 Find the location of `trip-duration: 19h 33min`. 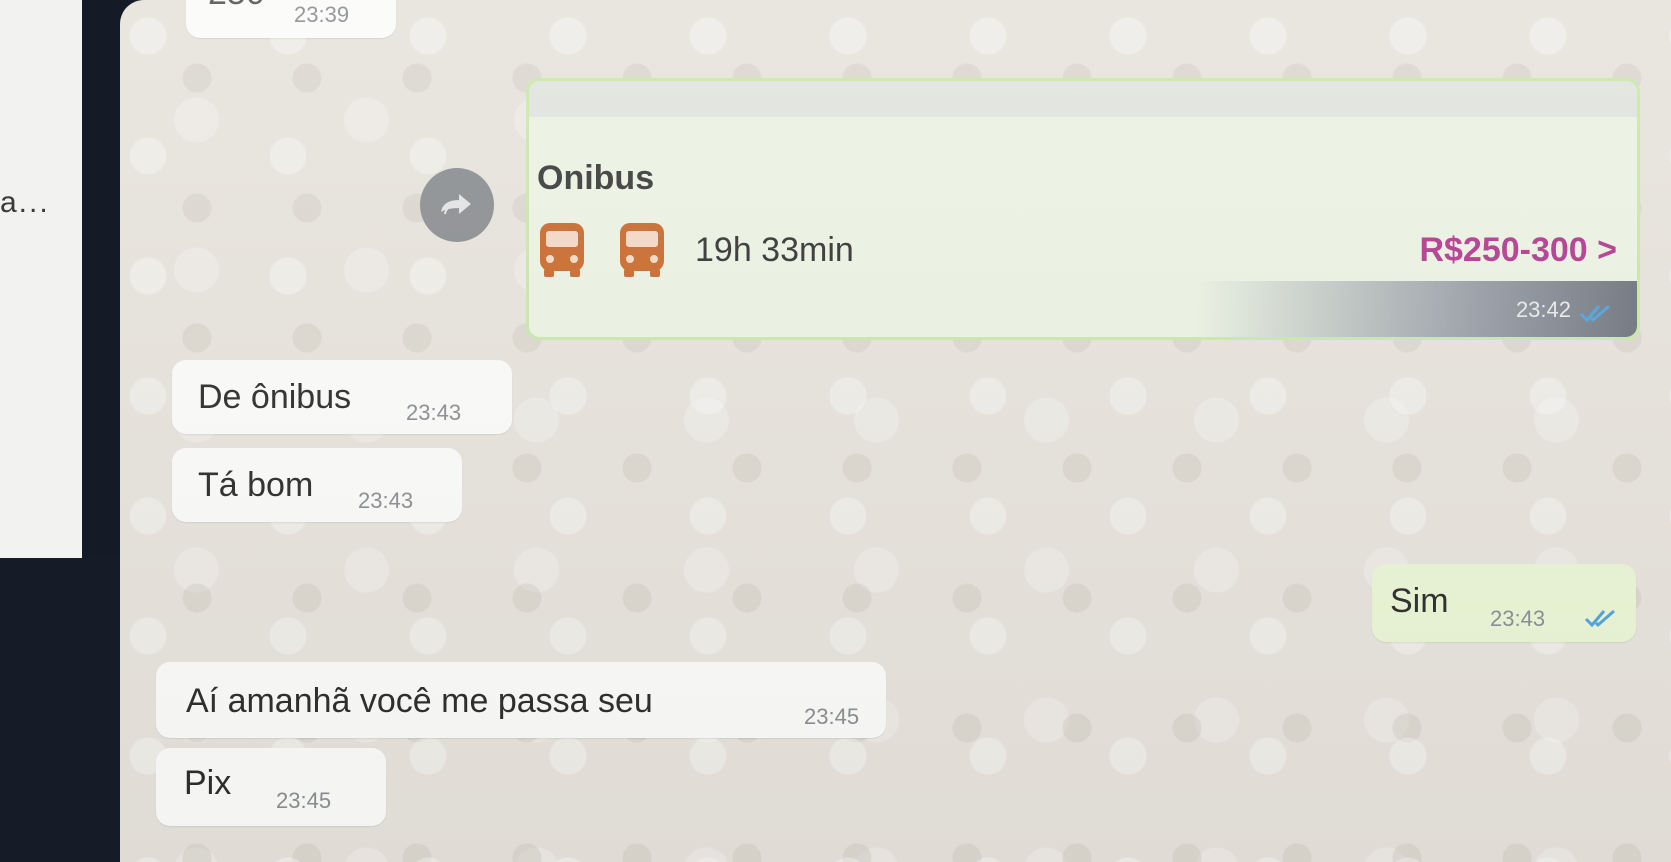

trip-duration: 19h 33min is located at coordinates (774, 250).